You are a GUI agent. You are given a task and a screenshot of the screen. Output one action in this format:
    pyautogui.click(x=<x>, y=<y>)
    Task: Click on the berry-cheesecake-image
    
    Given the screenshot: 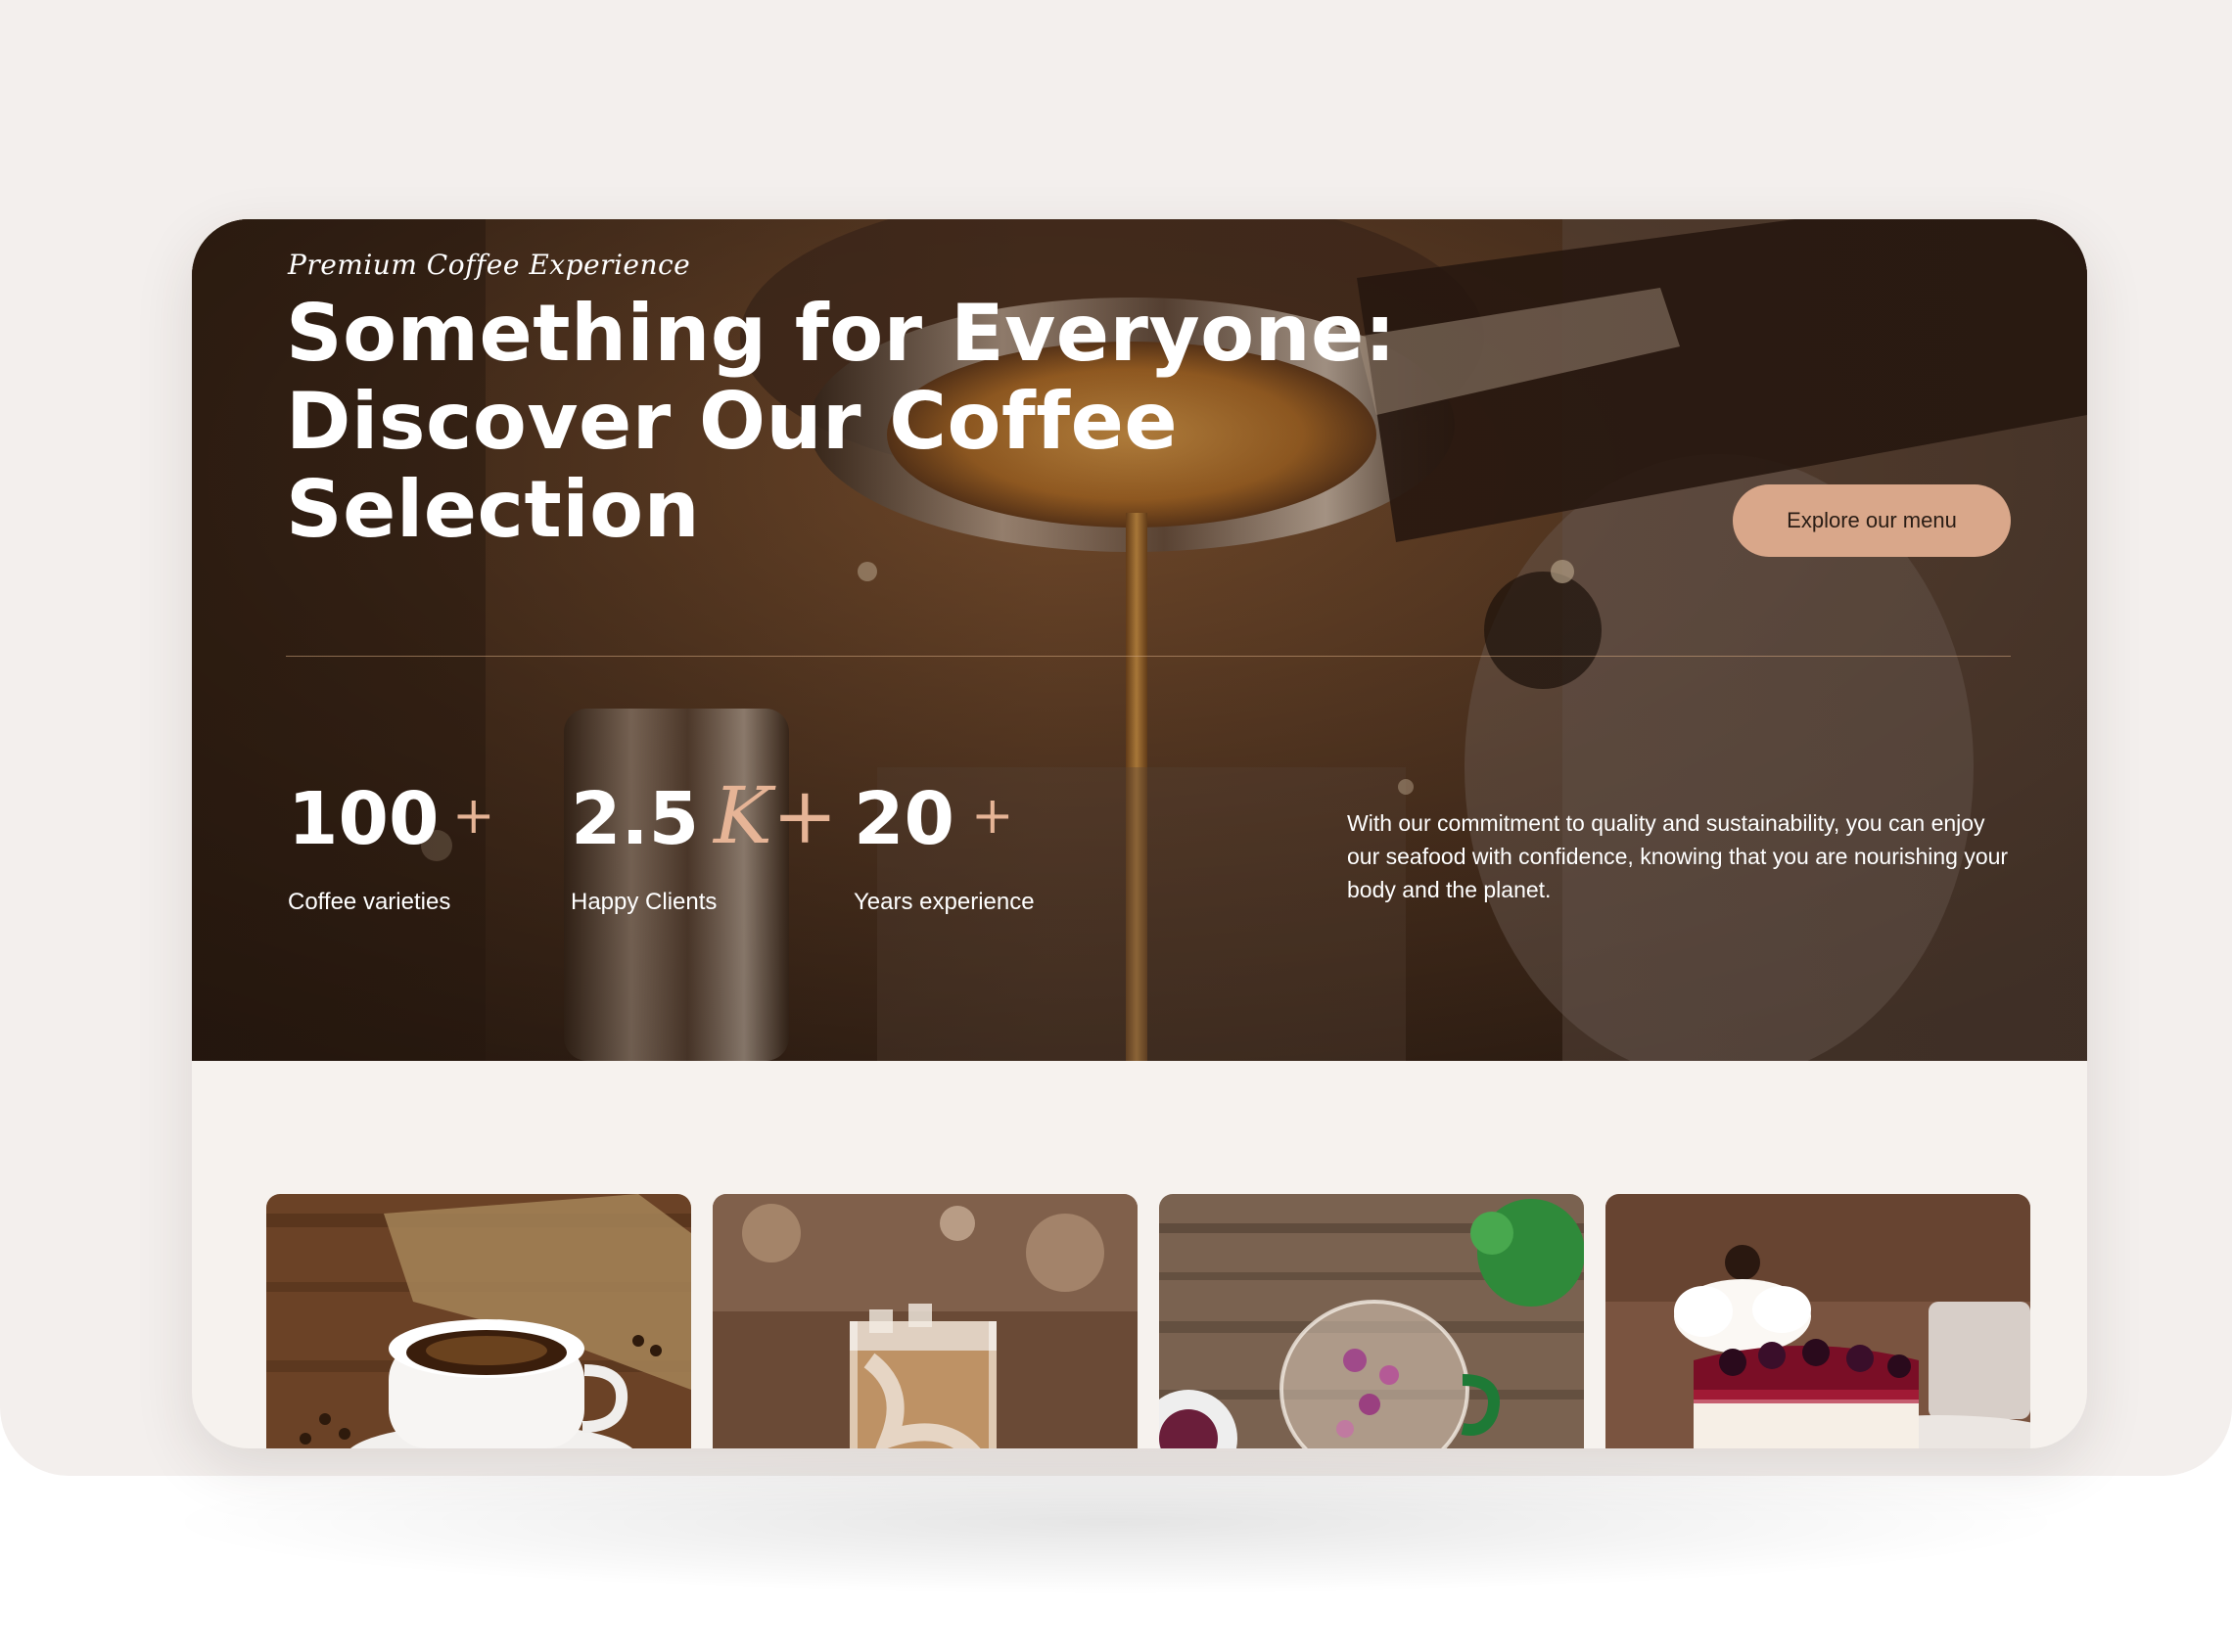 What is the action you would take?
    pyautogui.click(x=1817, y=1321)
    